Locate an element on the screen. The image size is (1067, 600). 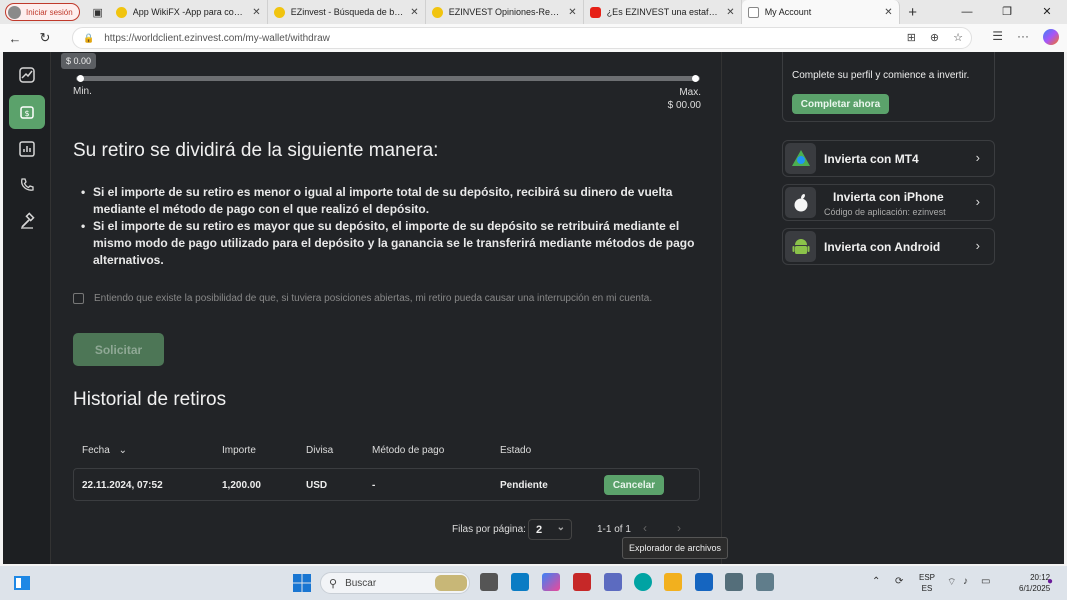
tab-title: EZINVEST Opiniones-Reseñas d is located at coordinates (505, 12).